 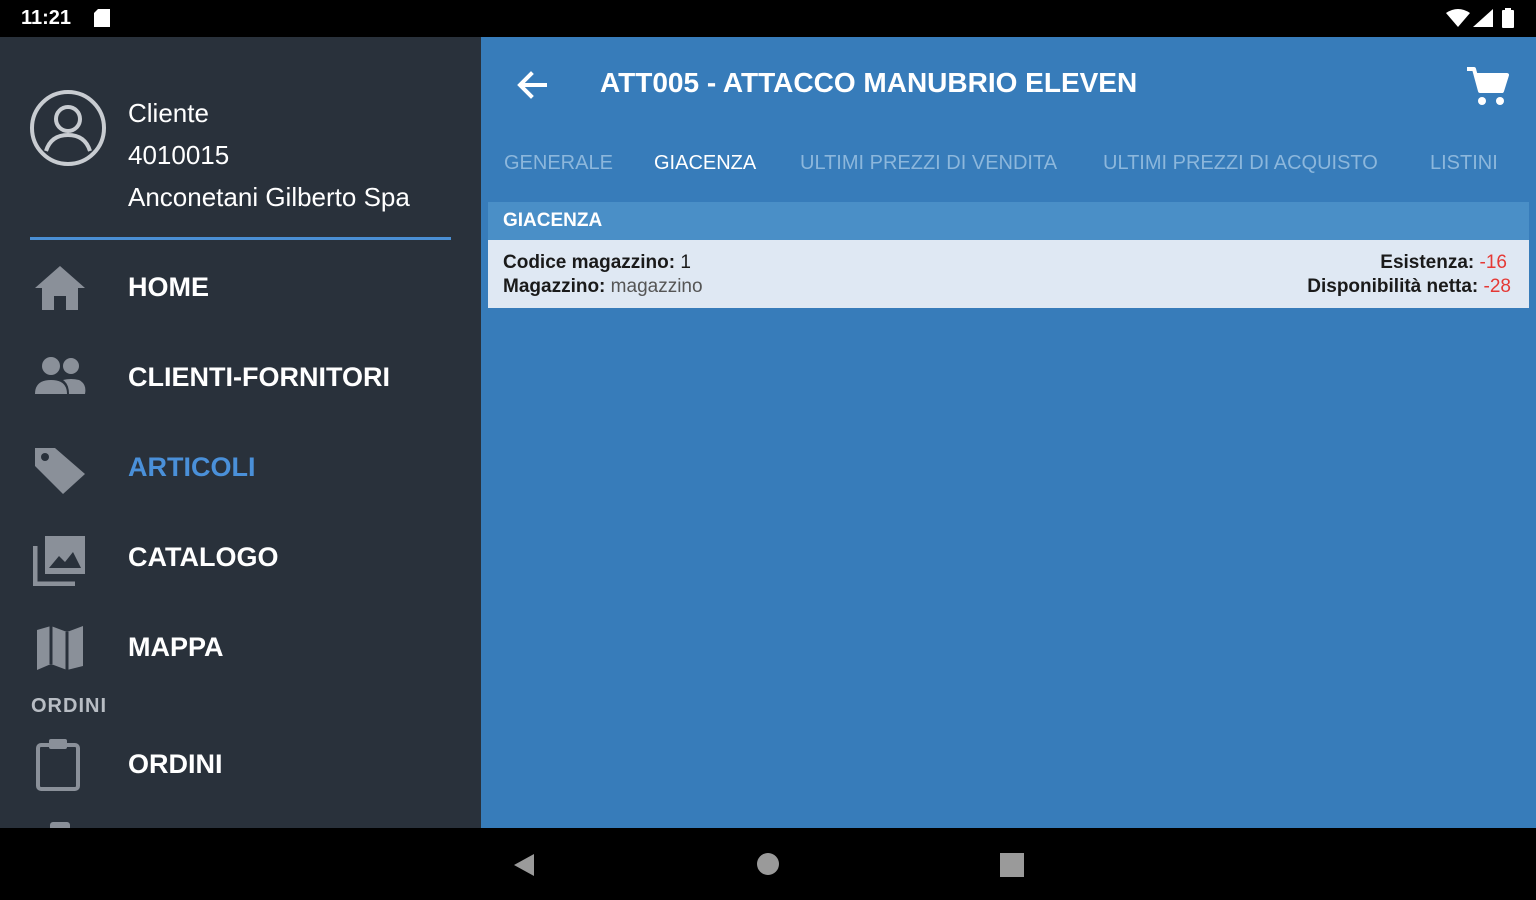 What do you see at coordinates (1497, 286) in the screenshot?
I see `disponibilita-value: -28` at bounding box center [1497, 286].